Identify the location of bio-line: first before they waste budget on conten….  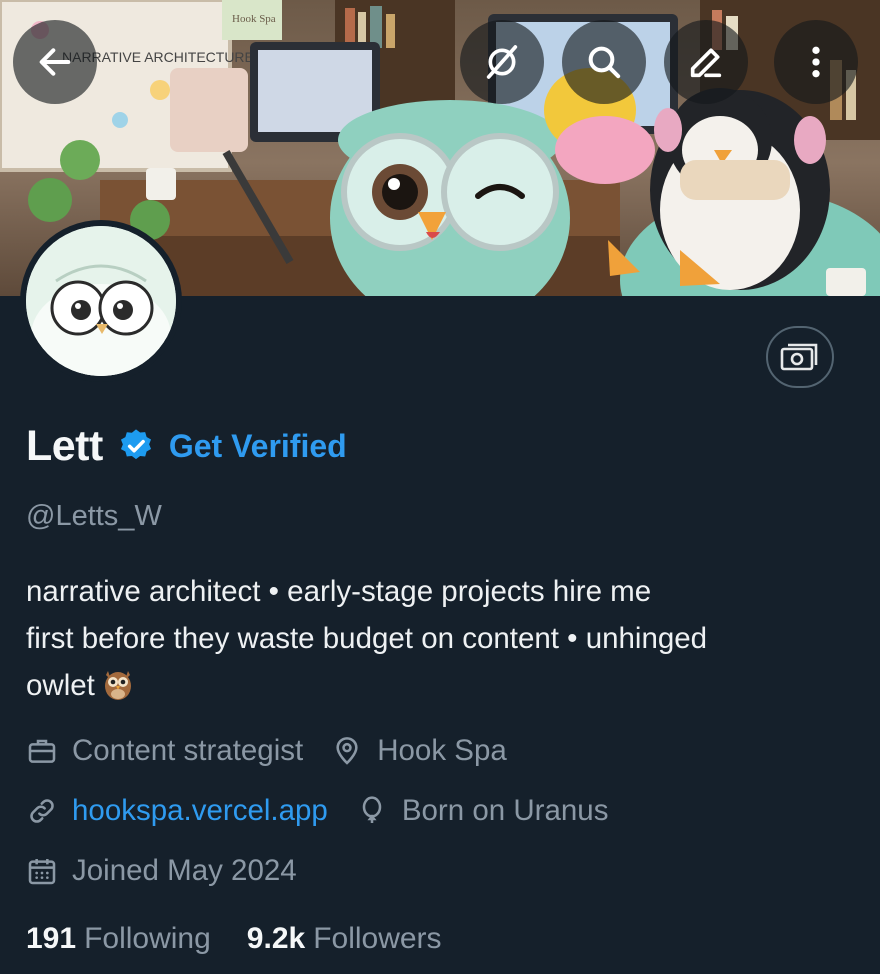
(367, 638).